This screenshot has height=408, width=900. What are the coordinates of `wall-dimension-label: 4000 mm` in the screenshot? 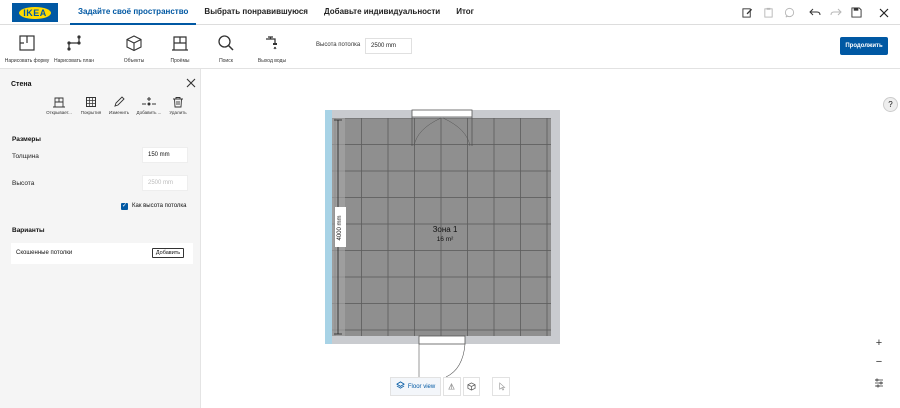 It's located at (340, 228).